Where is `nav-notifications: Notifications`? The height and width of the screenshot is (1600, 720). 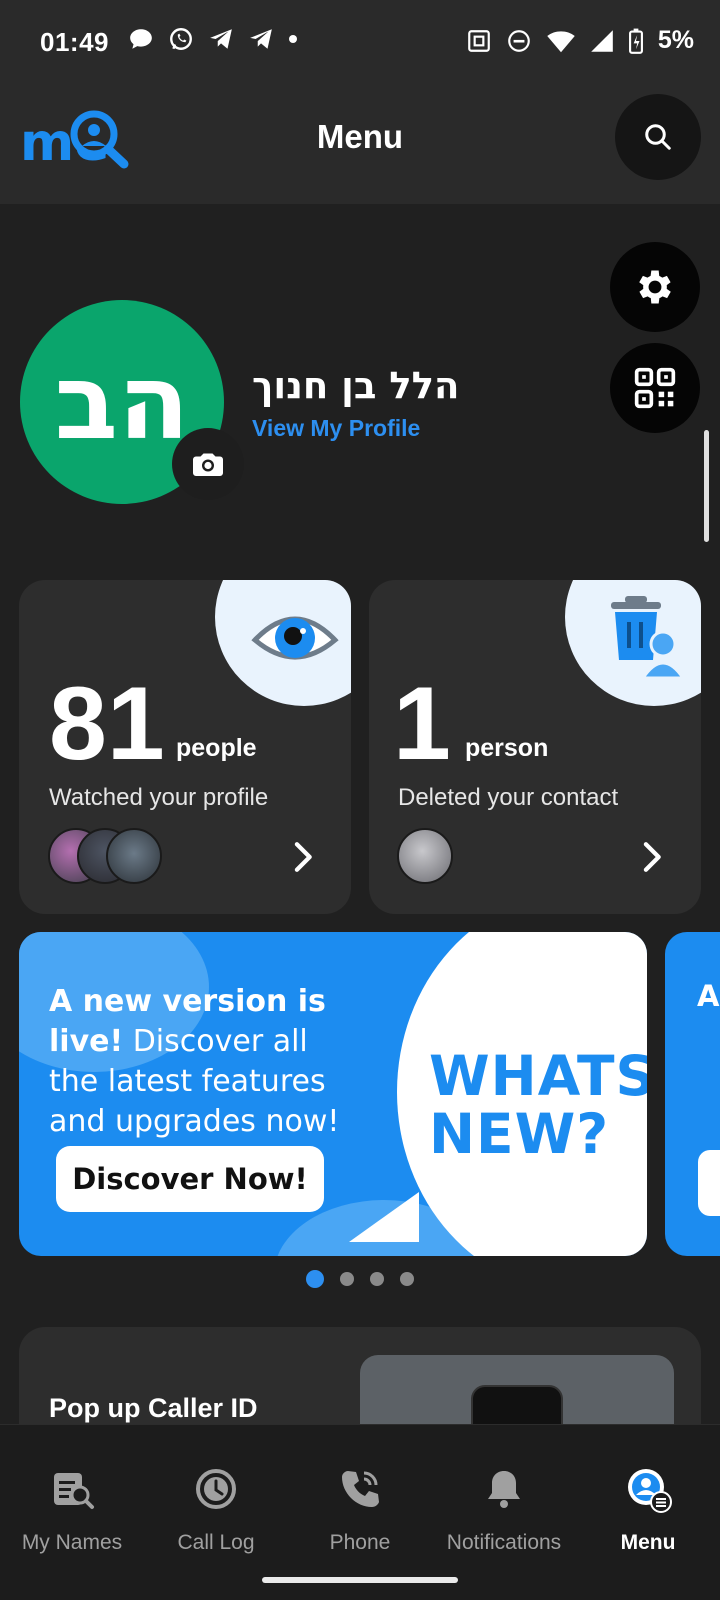 nav-notifications: Notifications is located at coordinates (504, 1510).